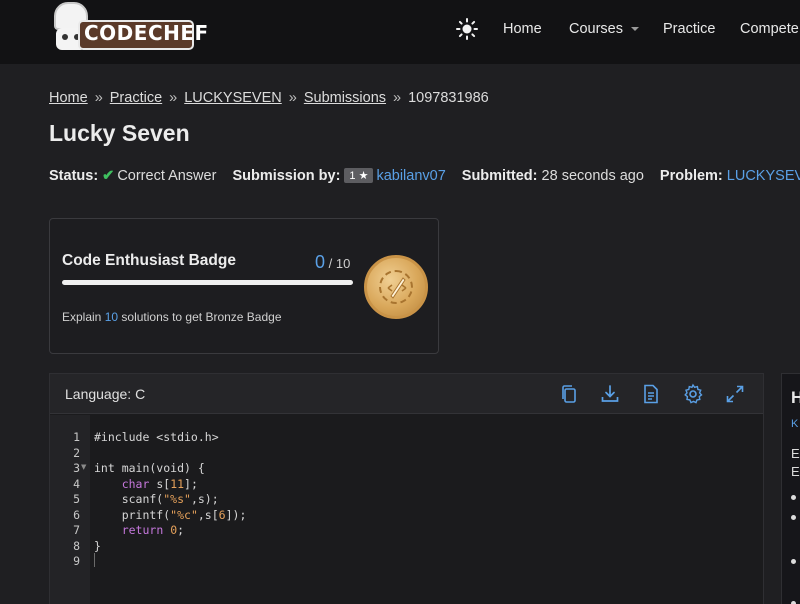 Image resolution: width=800 pixels, height=604 pixels. I want to click on nav-practice: Practice, so click(689, 29).